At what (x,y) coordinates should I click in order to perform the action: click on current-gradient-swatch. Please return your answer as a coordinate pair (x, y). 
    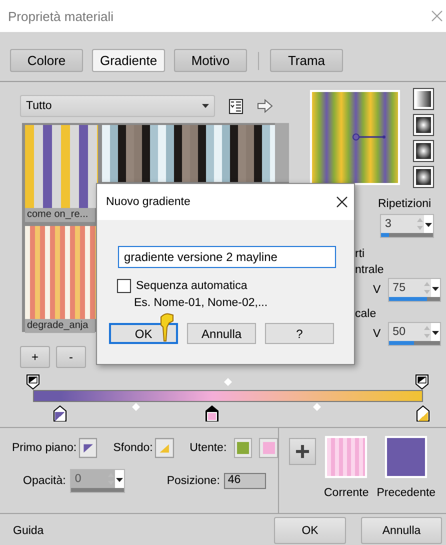
    Looking at the image, I should click on (346, 457).